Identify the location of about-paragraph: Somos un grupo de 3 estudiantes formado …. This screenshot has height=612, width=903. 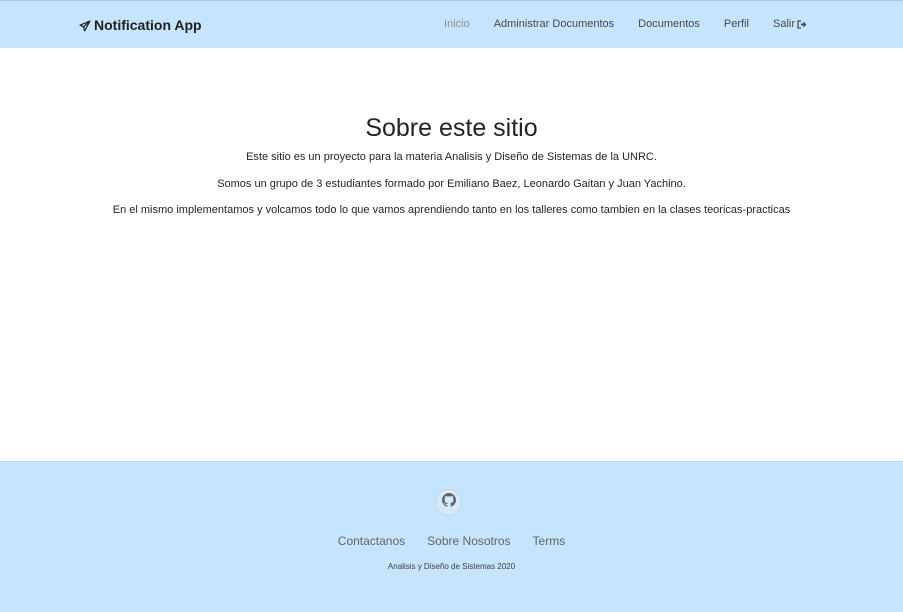
(451, 184).